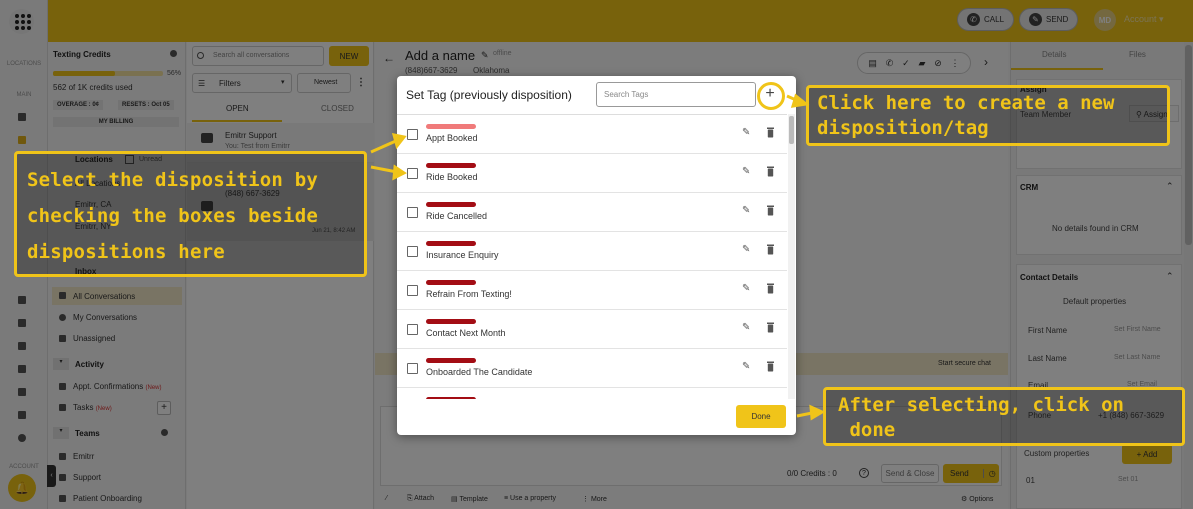 Image resolution: width=1193 pixels, height=509 pixels. Describe the element at coordinates (592, 212) in the screenshot. I see `tag-row: Ride Cancelled ✎` at that location.